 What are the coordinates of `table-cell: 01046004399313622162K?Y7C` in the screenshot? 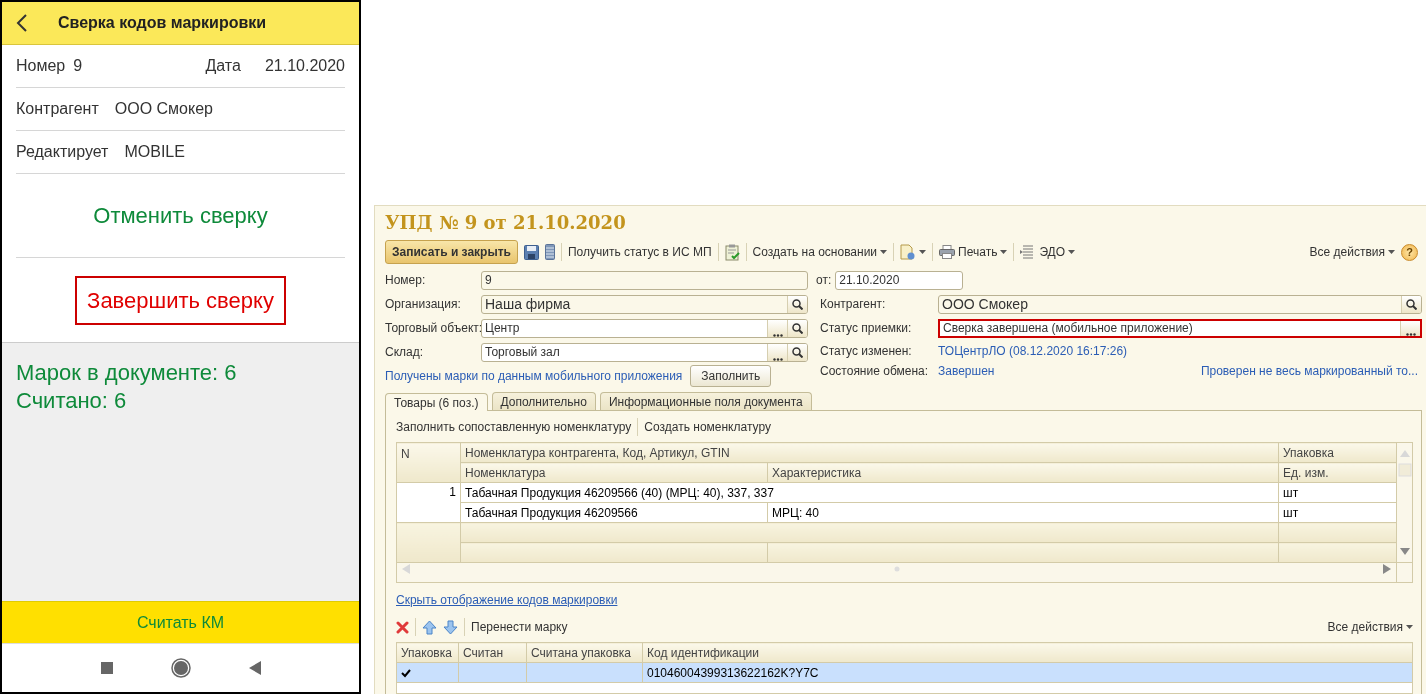 It's located at (1027, 672).